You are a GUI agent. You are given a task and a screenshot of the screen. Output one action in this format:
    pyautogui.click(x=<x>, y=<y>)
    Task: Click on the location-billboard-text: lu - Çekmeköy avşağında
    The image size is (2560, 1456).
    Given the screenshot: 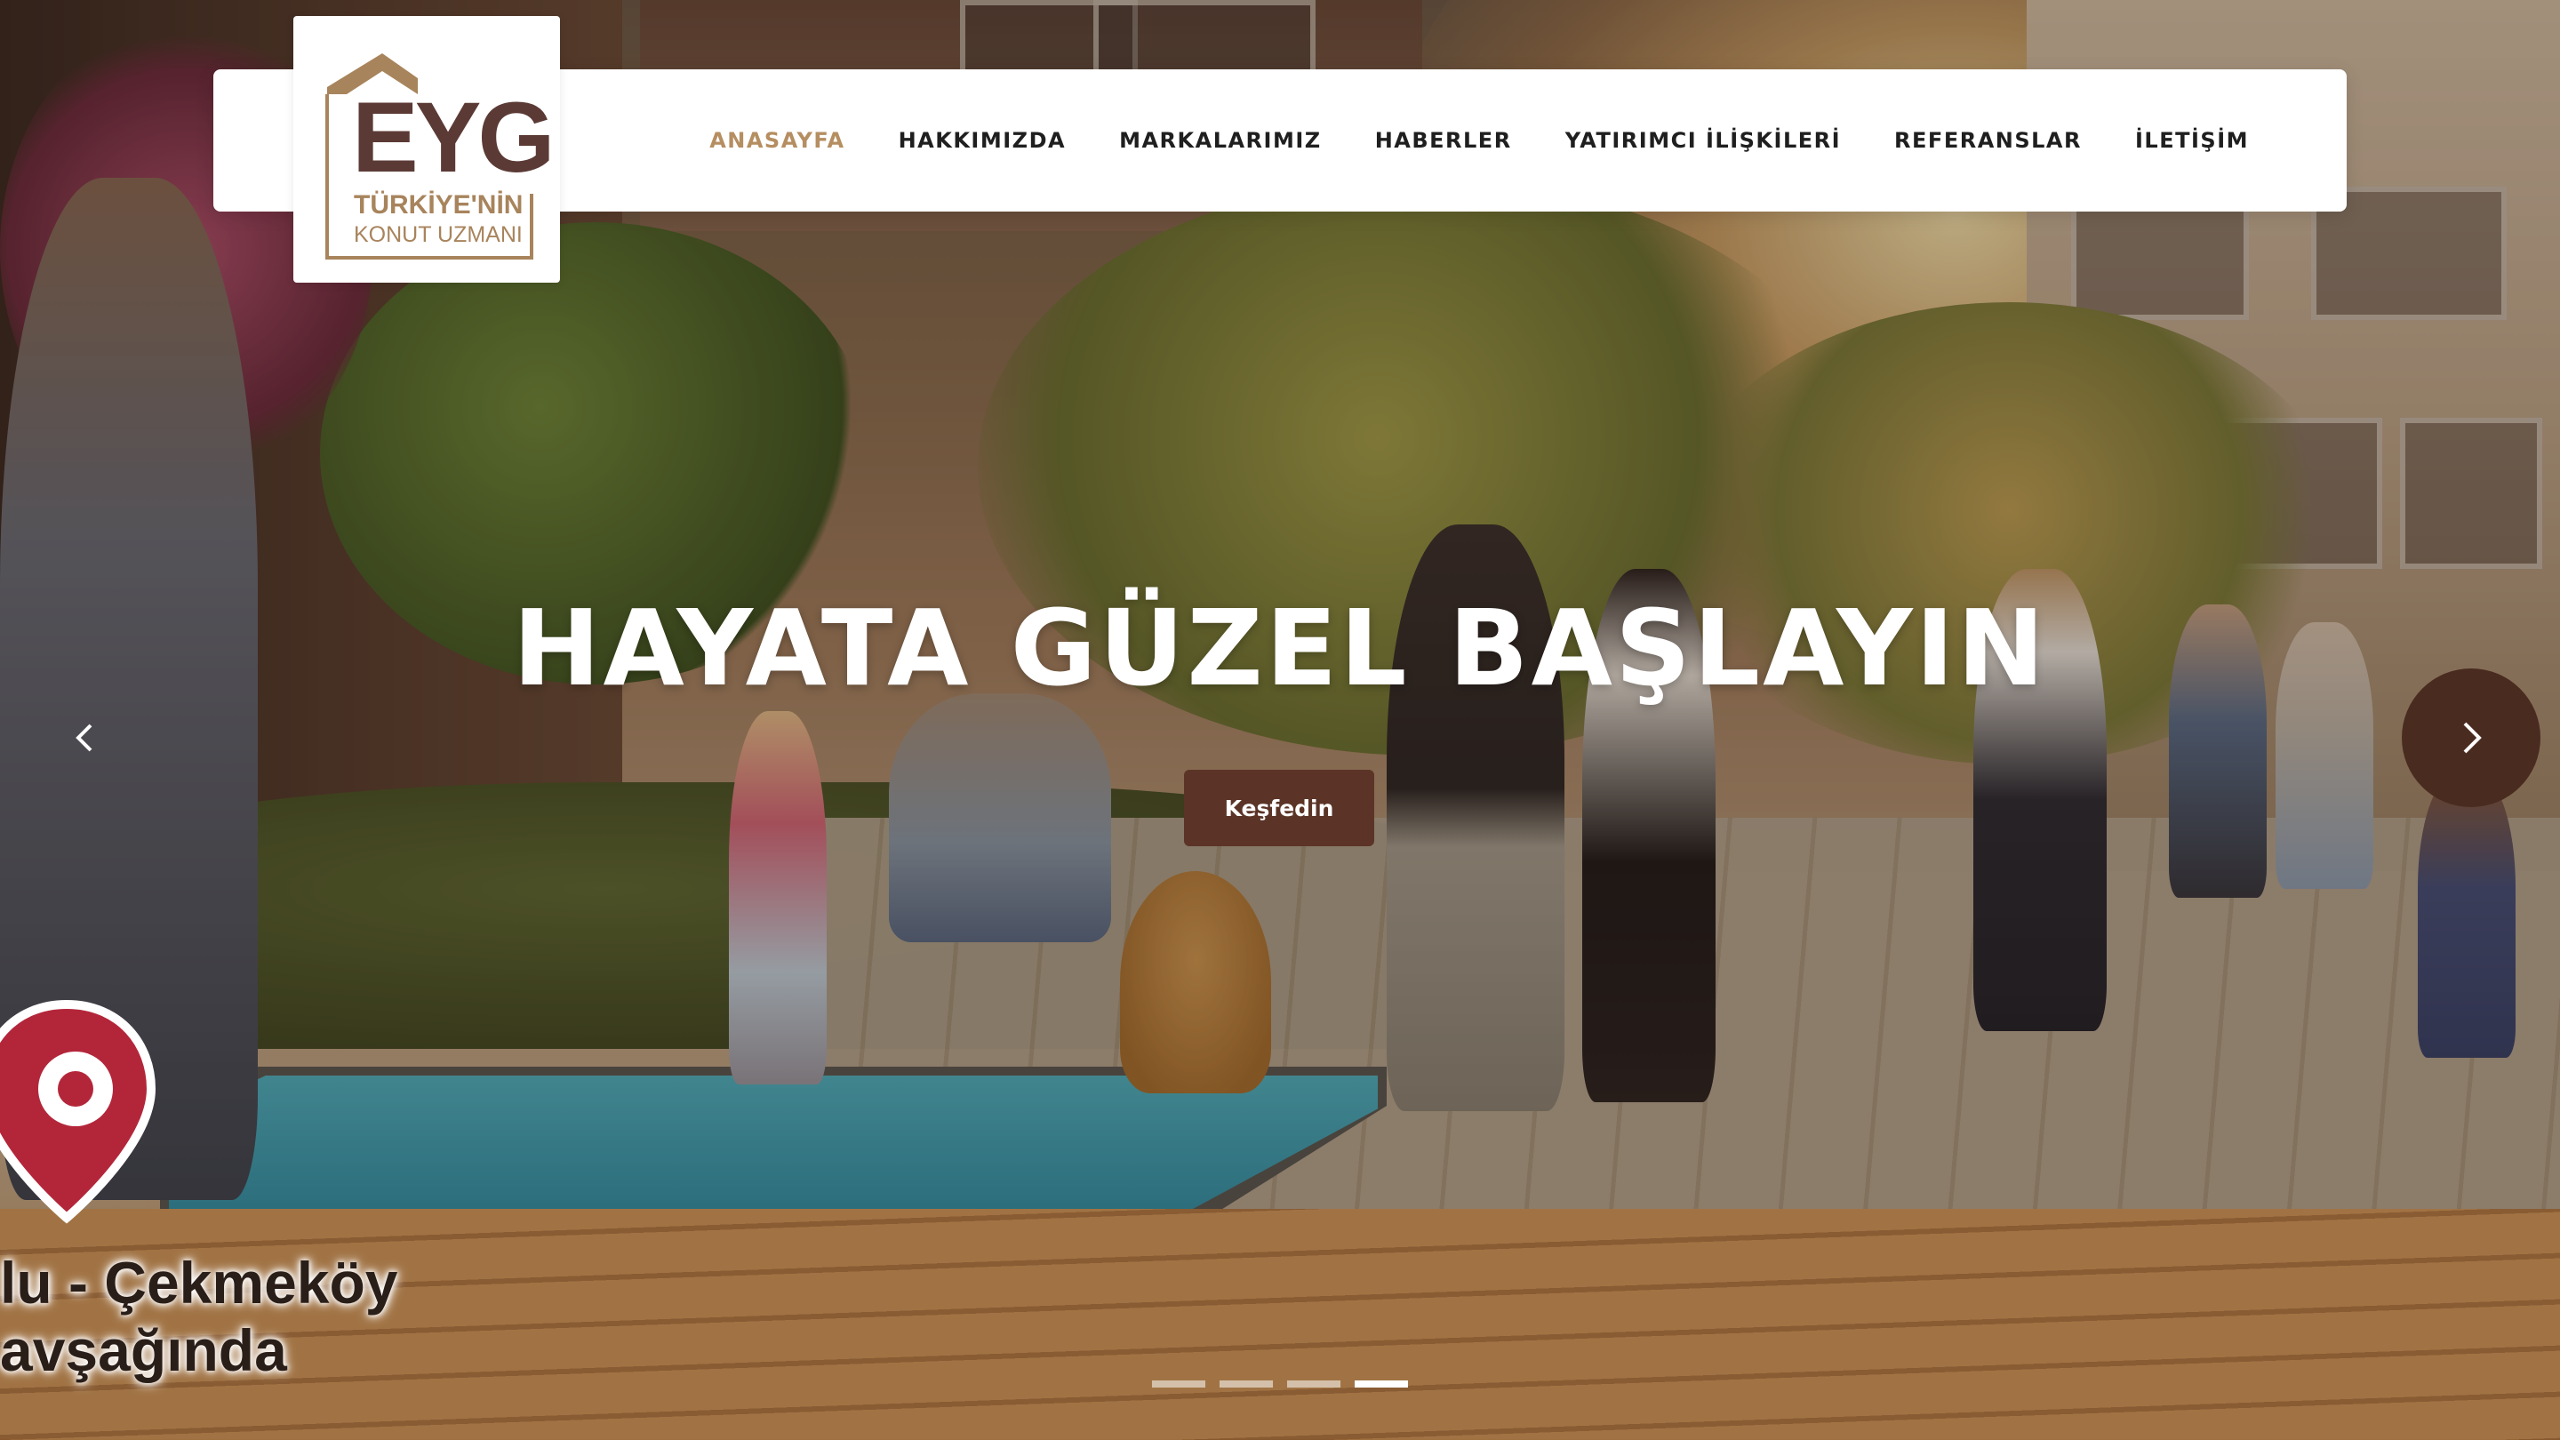 What is the action you would take?
    pyautogui.click(x=199, y=1316)
    